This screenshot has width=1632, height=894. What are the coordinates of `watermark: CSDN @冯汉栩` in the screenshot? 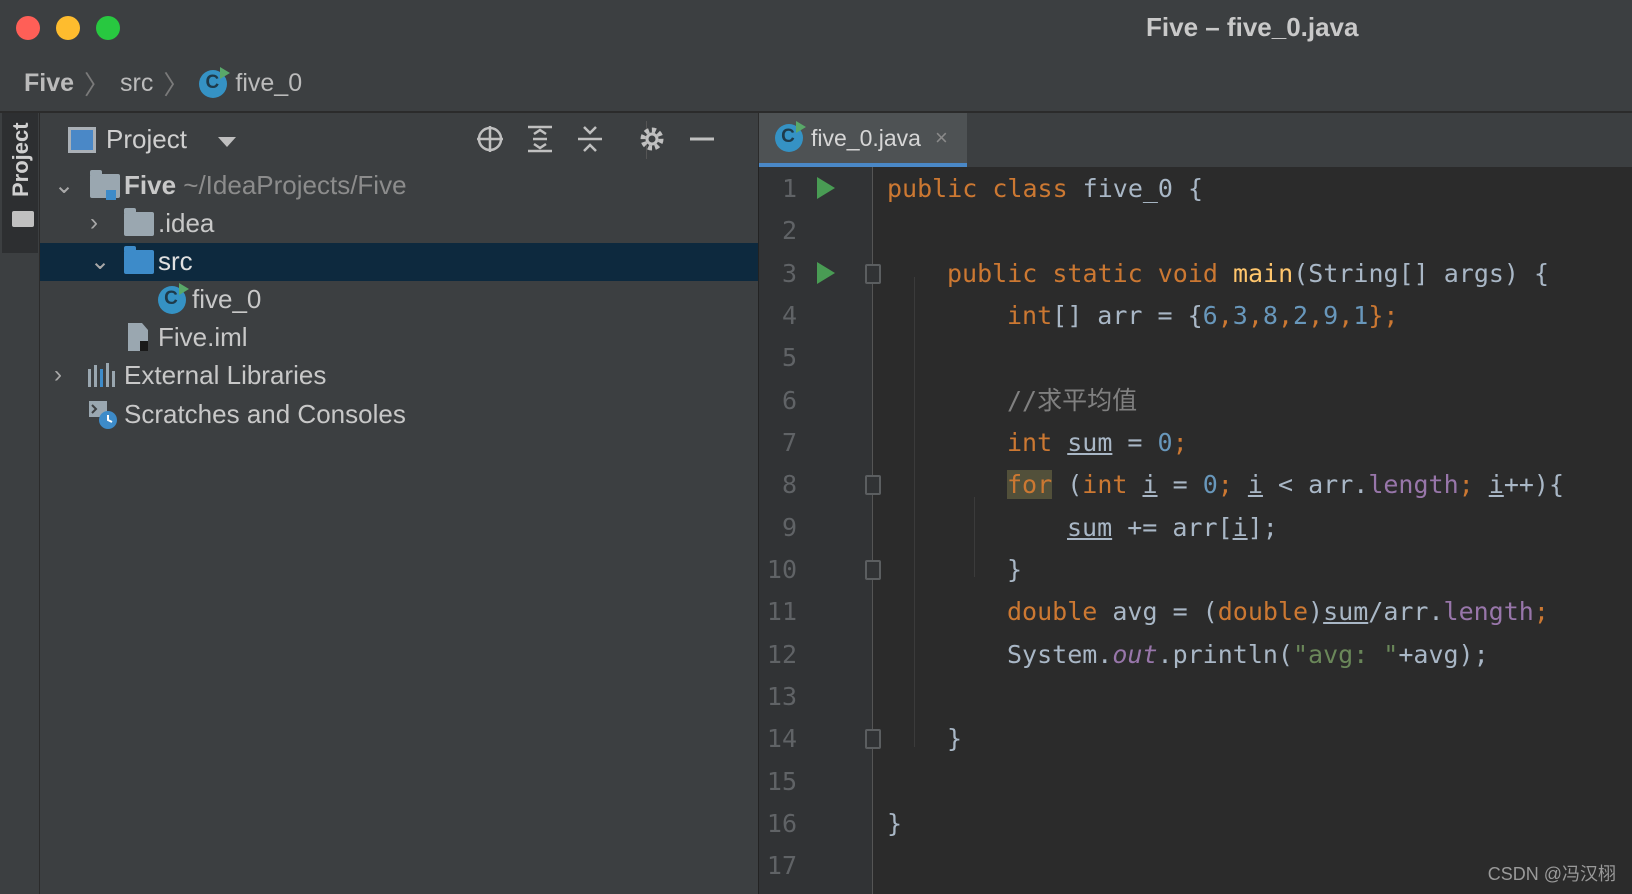 It's located at (1551, 874).